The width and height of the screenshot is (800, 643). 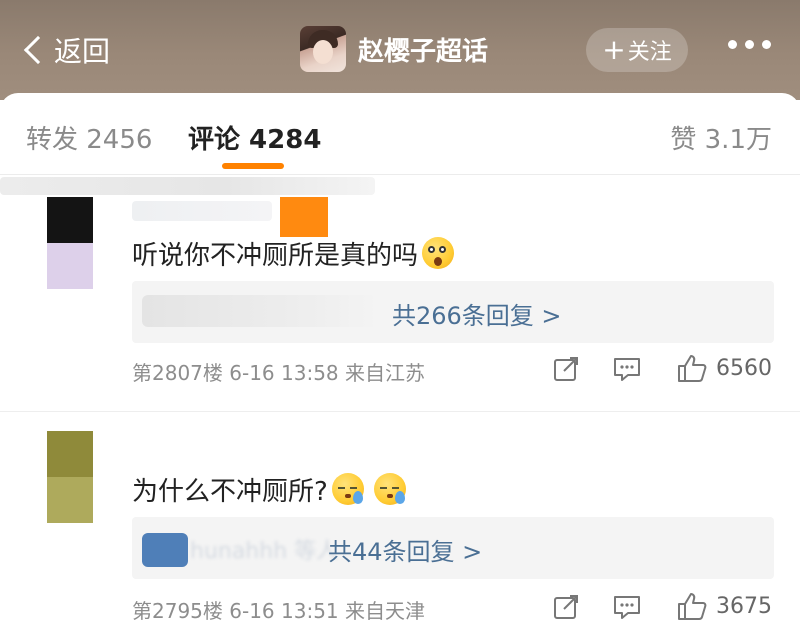 What do you see at coordinates (278, 373) in the screenshot?
I see `comment-meta: 第2807楼 6-16 13:58 来自江苏` at bounding box center [278, 373].